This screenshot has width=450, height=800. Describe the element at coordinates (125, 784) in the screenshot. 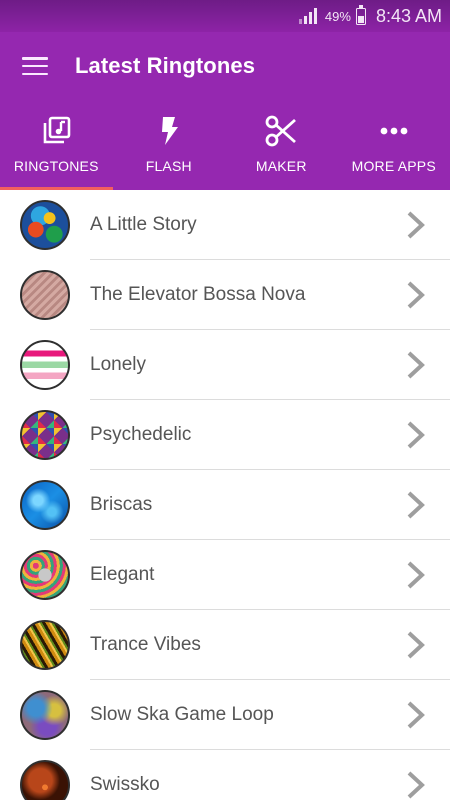

I see `ringtone-title: Swissko` at that location.